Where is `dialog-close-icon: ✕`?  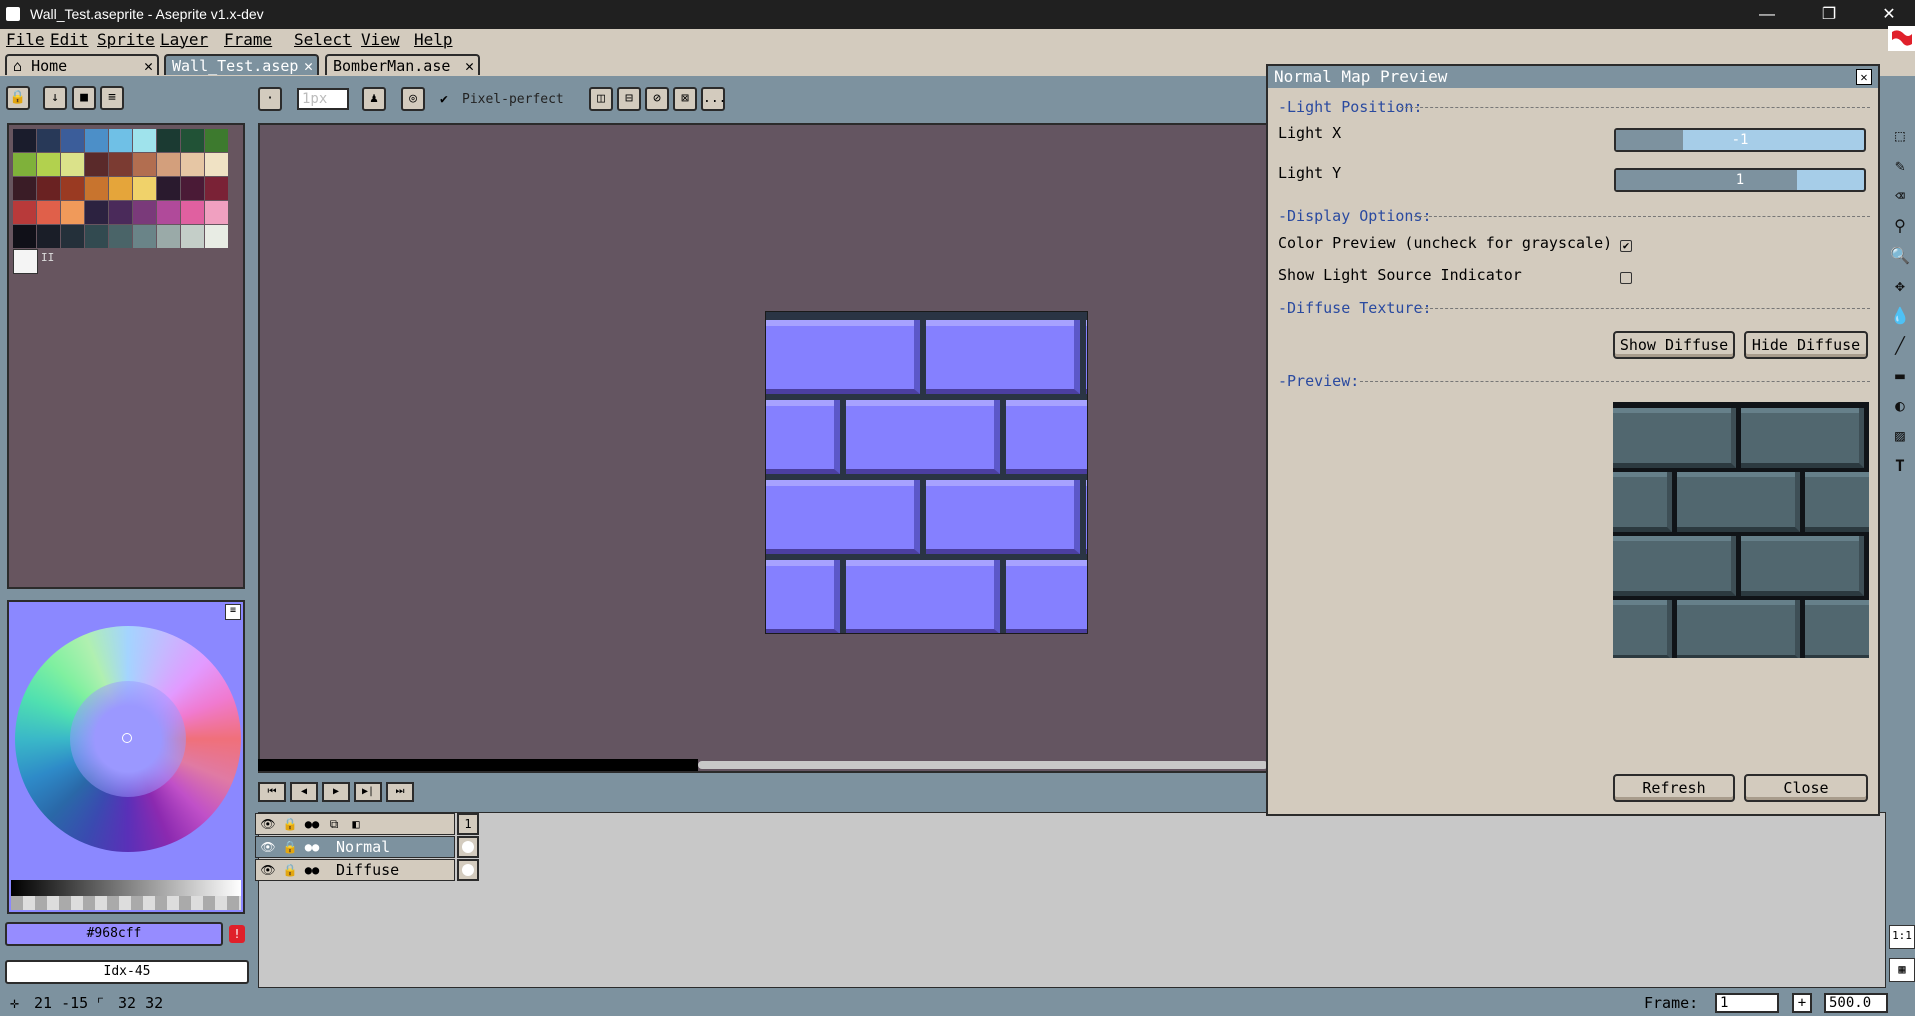
dialog-close-icon: ✕ is located at coordinates (1864, 77).